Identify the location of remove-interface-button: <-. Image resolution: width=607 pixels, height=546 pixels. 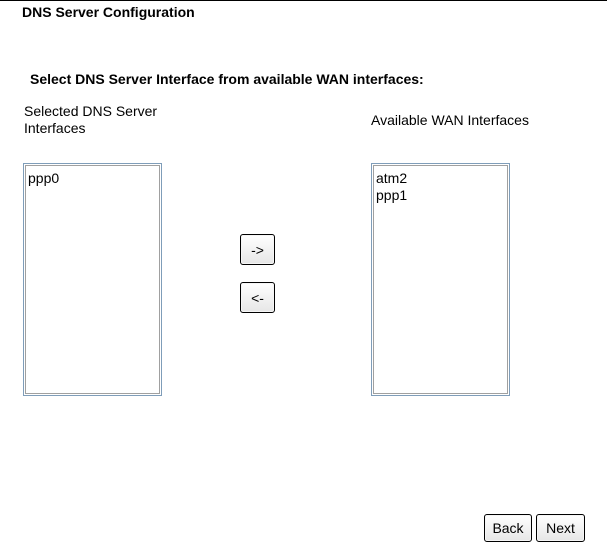
(257, 297).